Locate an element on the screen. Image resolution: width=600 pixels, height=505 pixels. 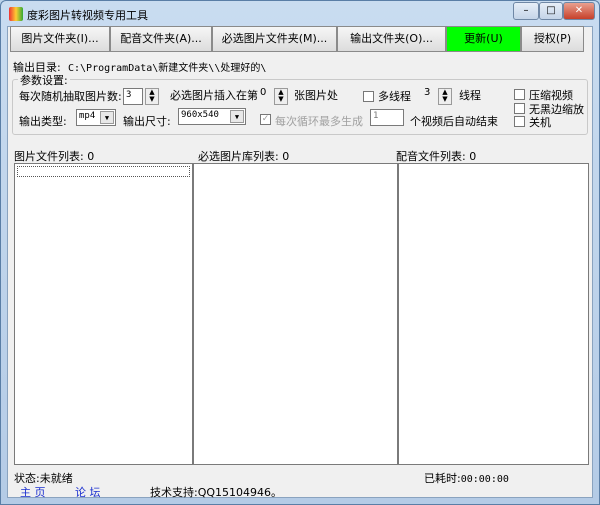
loop-checkbox: ✓ is located at coordinates (265, 119).